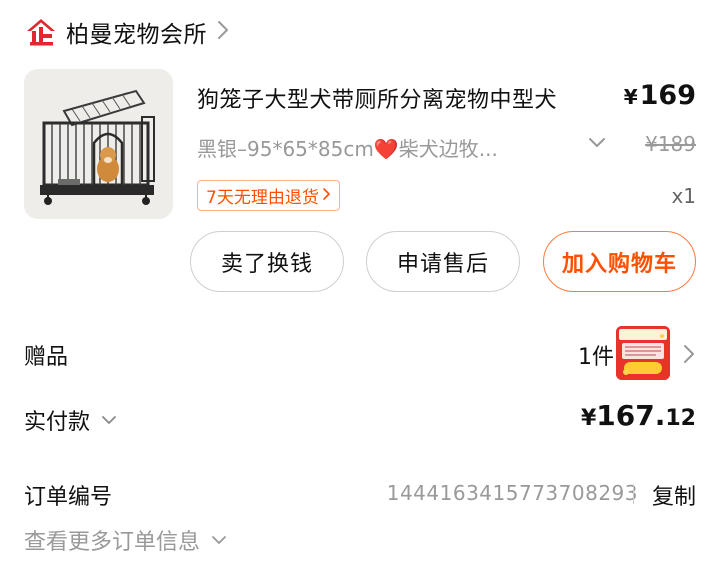 This screenshot has width=720, height=580. I want to click on add-to-cart-button: 加入购物车, so click(619, 261).